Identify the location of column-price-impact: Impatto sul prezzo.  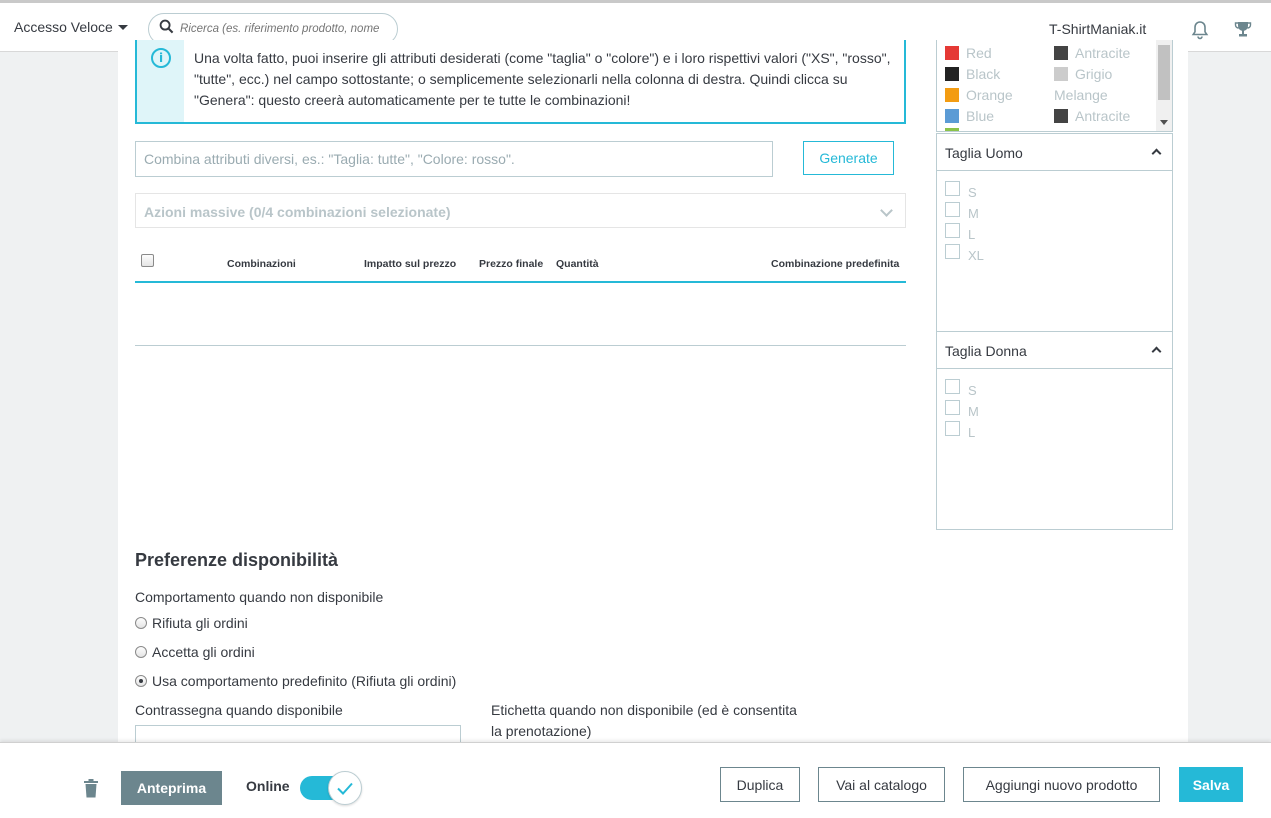
(410, 264).